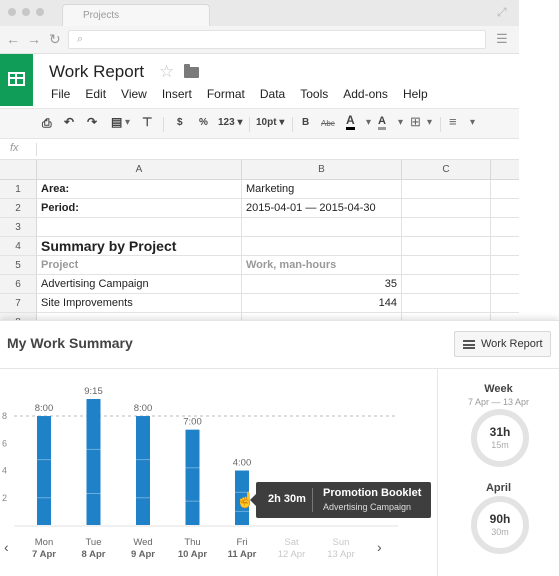 This screenshot has width=559, height=576. I want to click on menu-addons: Add-ons, so click(365, 94).